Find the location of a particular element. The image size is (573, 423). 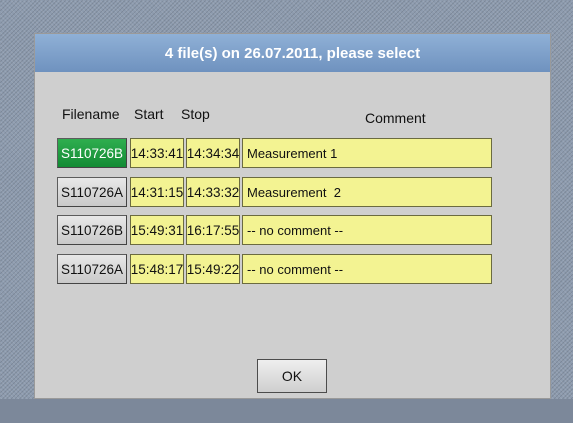

start-time-field: 15:48:17 is located at coordinates (157, 269).